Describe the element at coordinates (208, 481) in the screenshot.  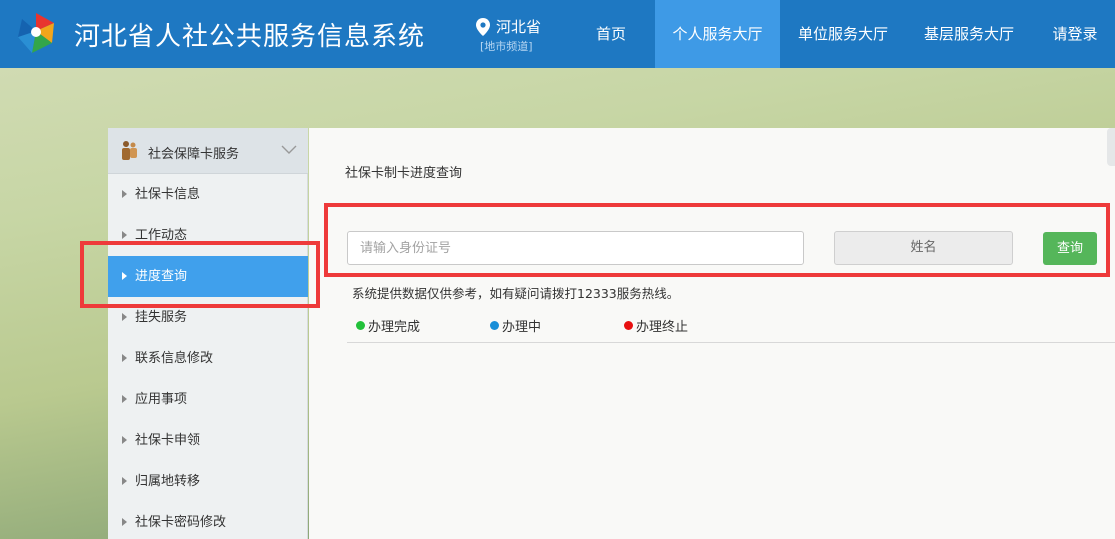
I see `sidebar-item-transfer: 归属地转移` at that location.